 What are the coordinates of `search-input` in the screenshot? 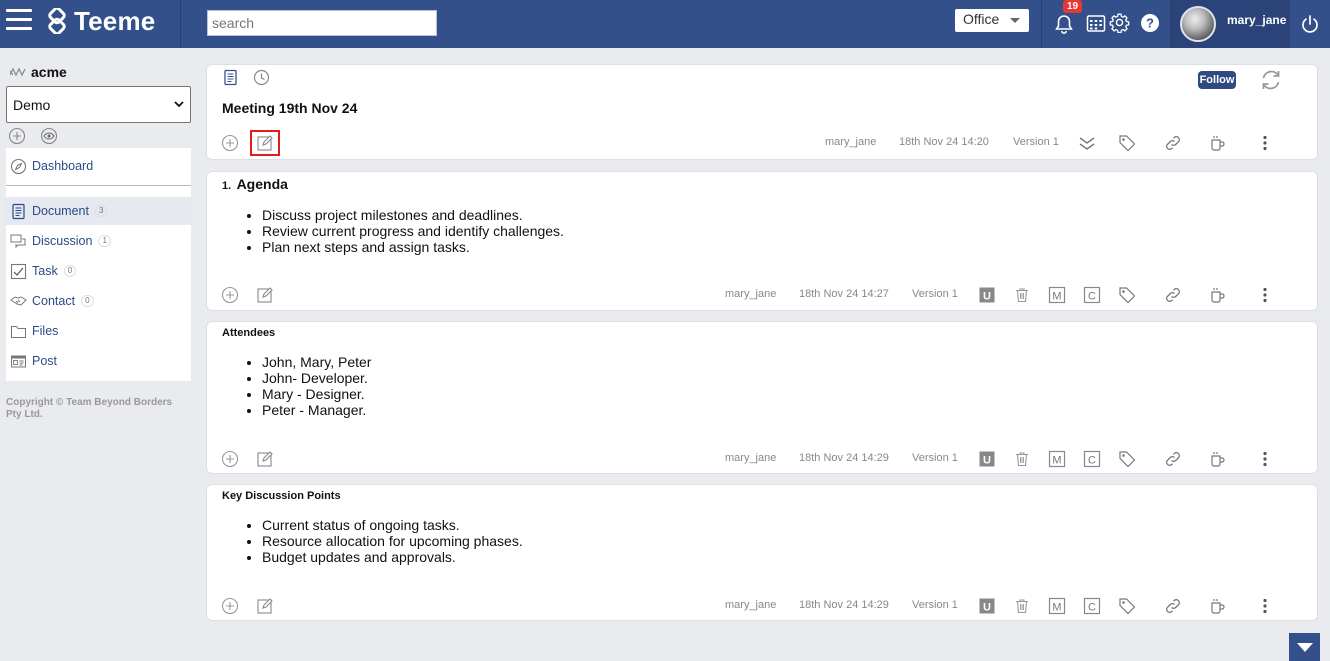 It's located at (322, 23).